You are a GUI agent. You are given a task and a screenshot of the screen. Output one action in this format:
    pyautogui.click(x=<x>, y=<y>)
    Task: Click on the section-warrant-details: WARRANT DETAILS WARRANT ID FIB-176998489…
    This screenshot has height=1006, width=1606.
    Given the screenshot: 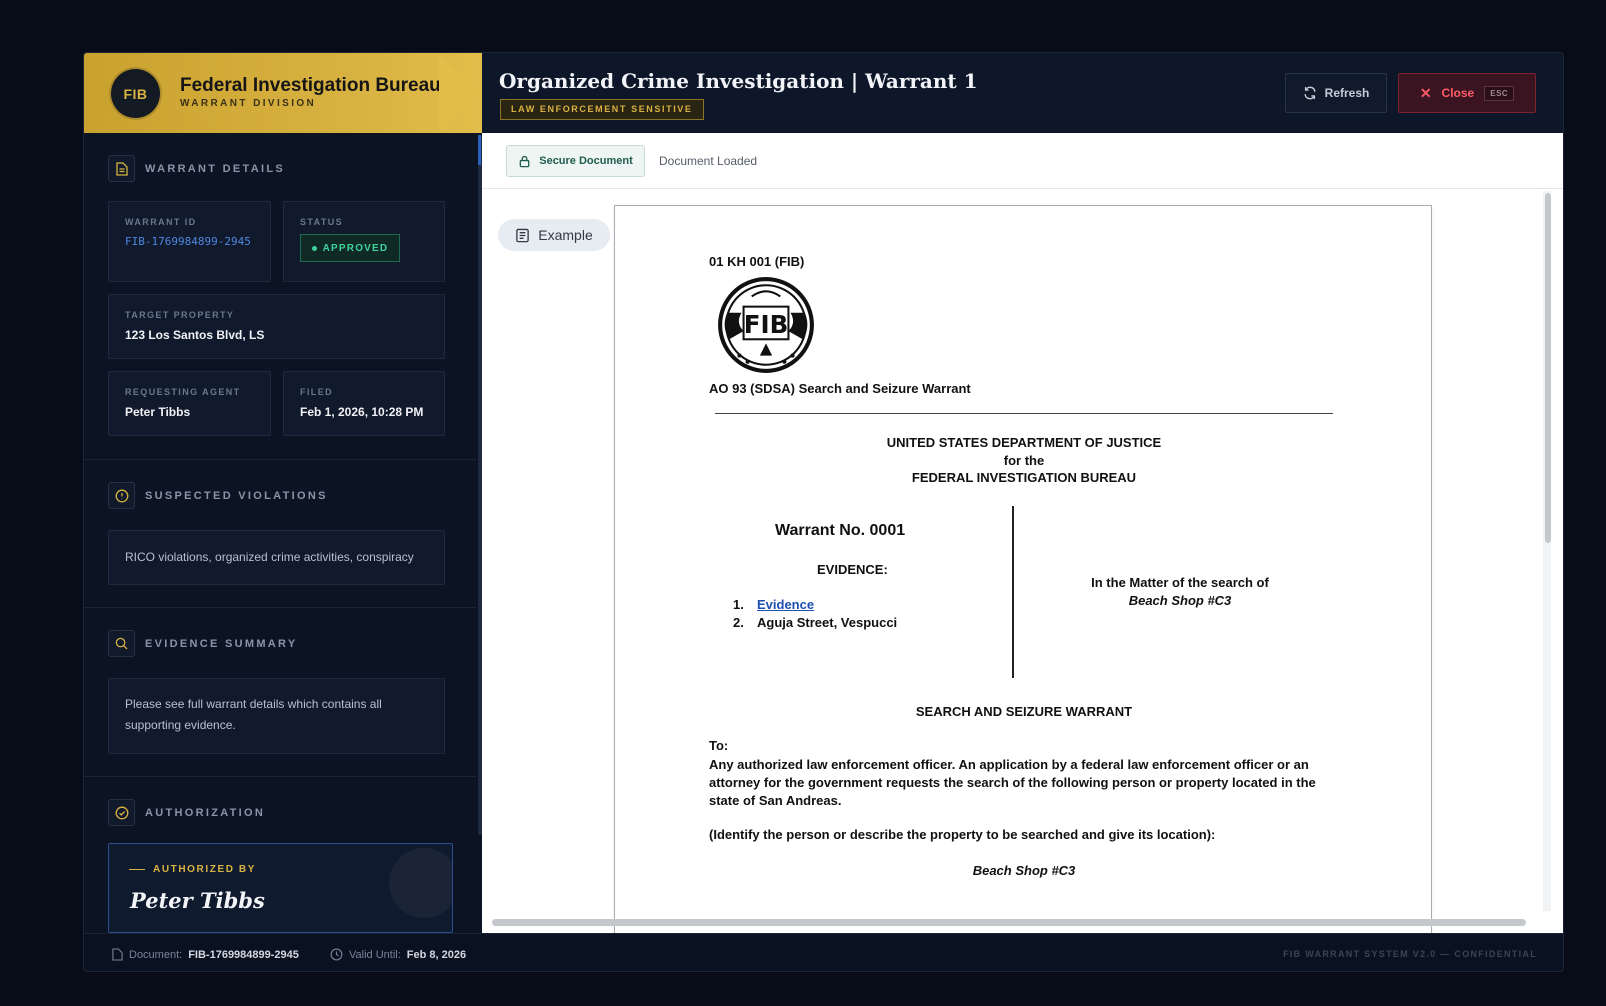 What is the action you would take?
    pyautogui.click(x=280, y=296)
    